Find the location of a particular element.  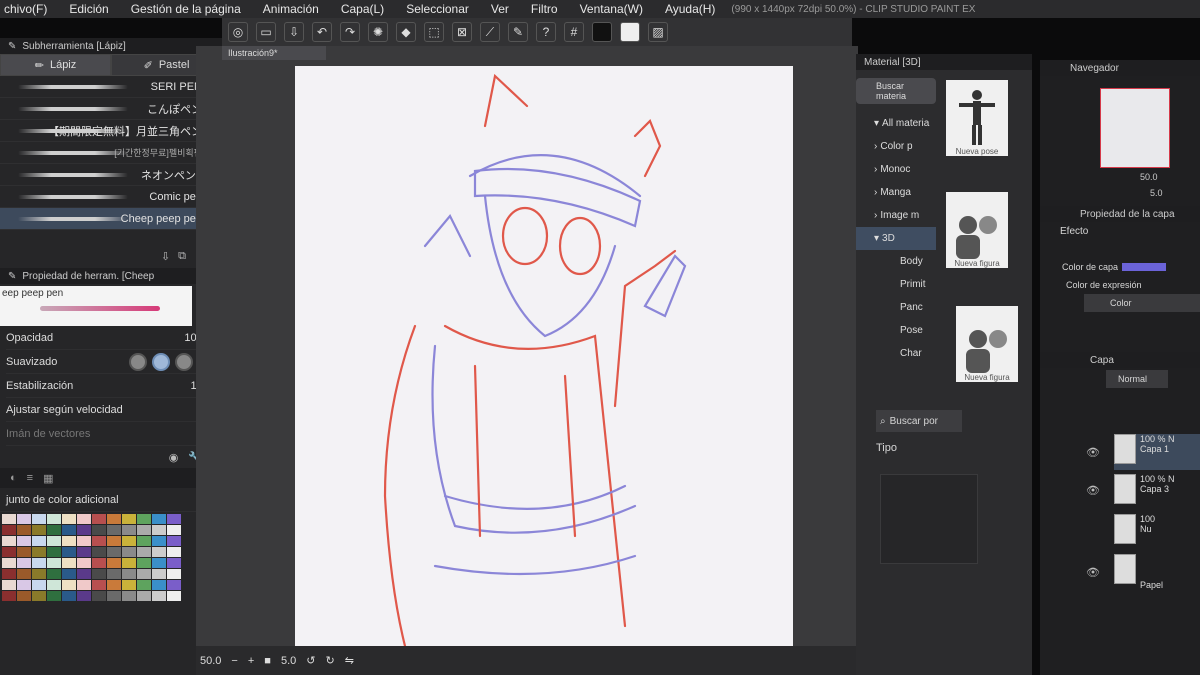

grid-icon: # is located at coordinates (574, 32).